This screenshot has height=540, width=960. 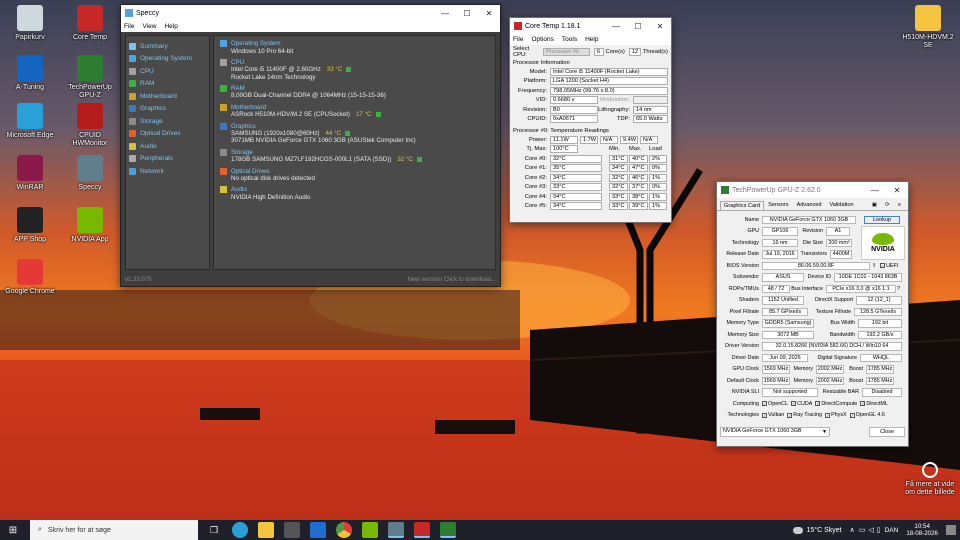 I want to click on windows-start-icon: ⊞, so click(x=13, y=530).